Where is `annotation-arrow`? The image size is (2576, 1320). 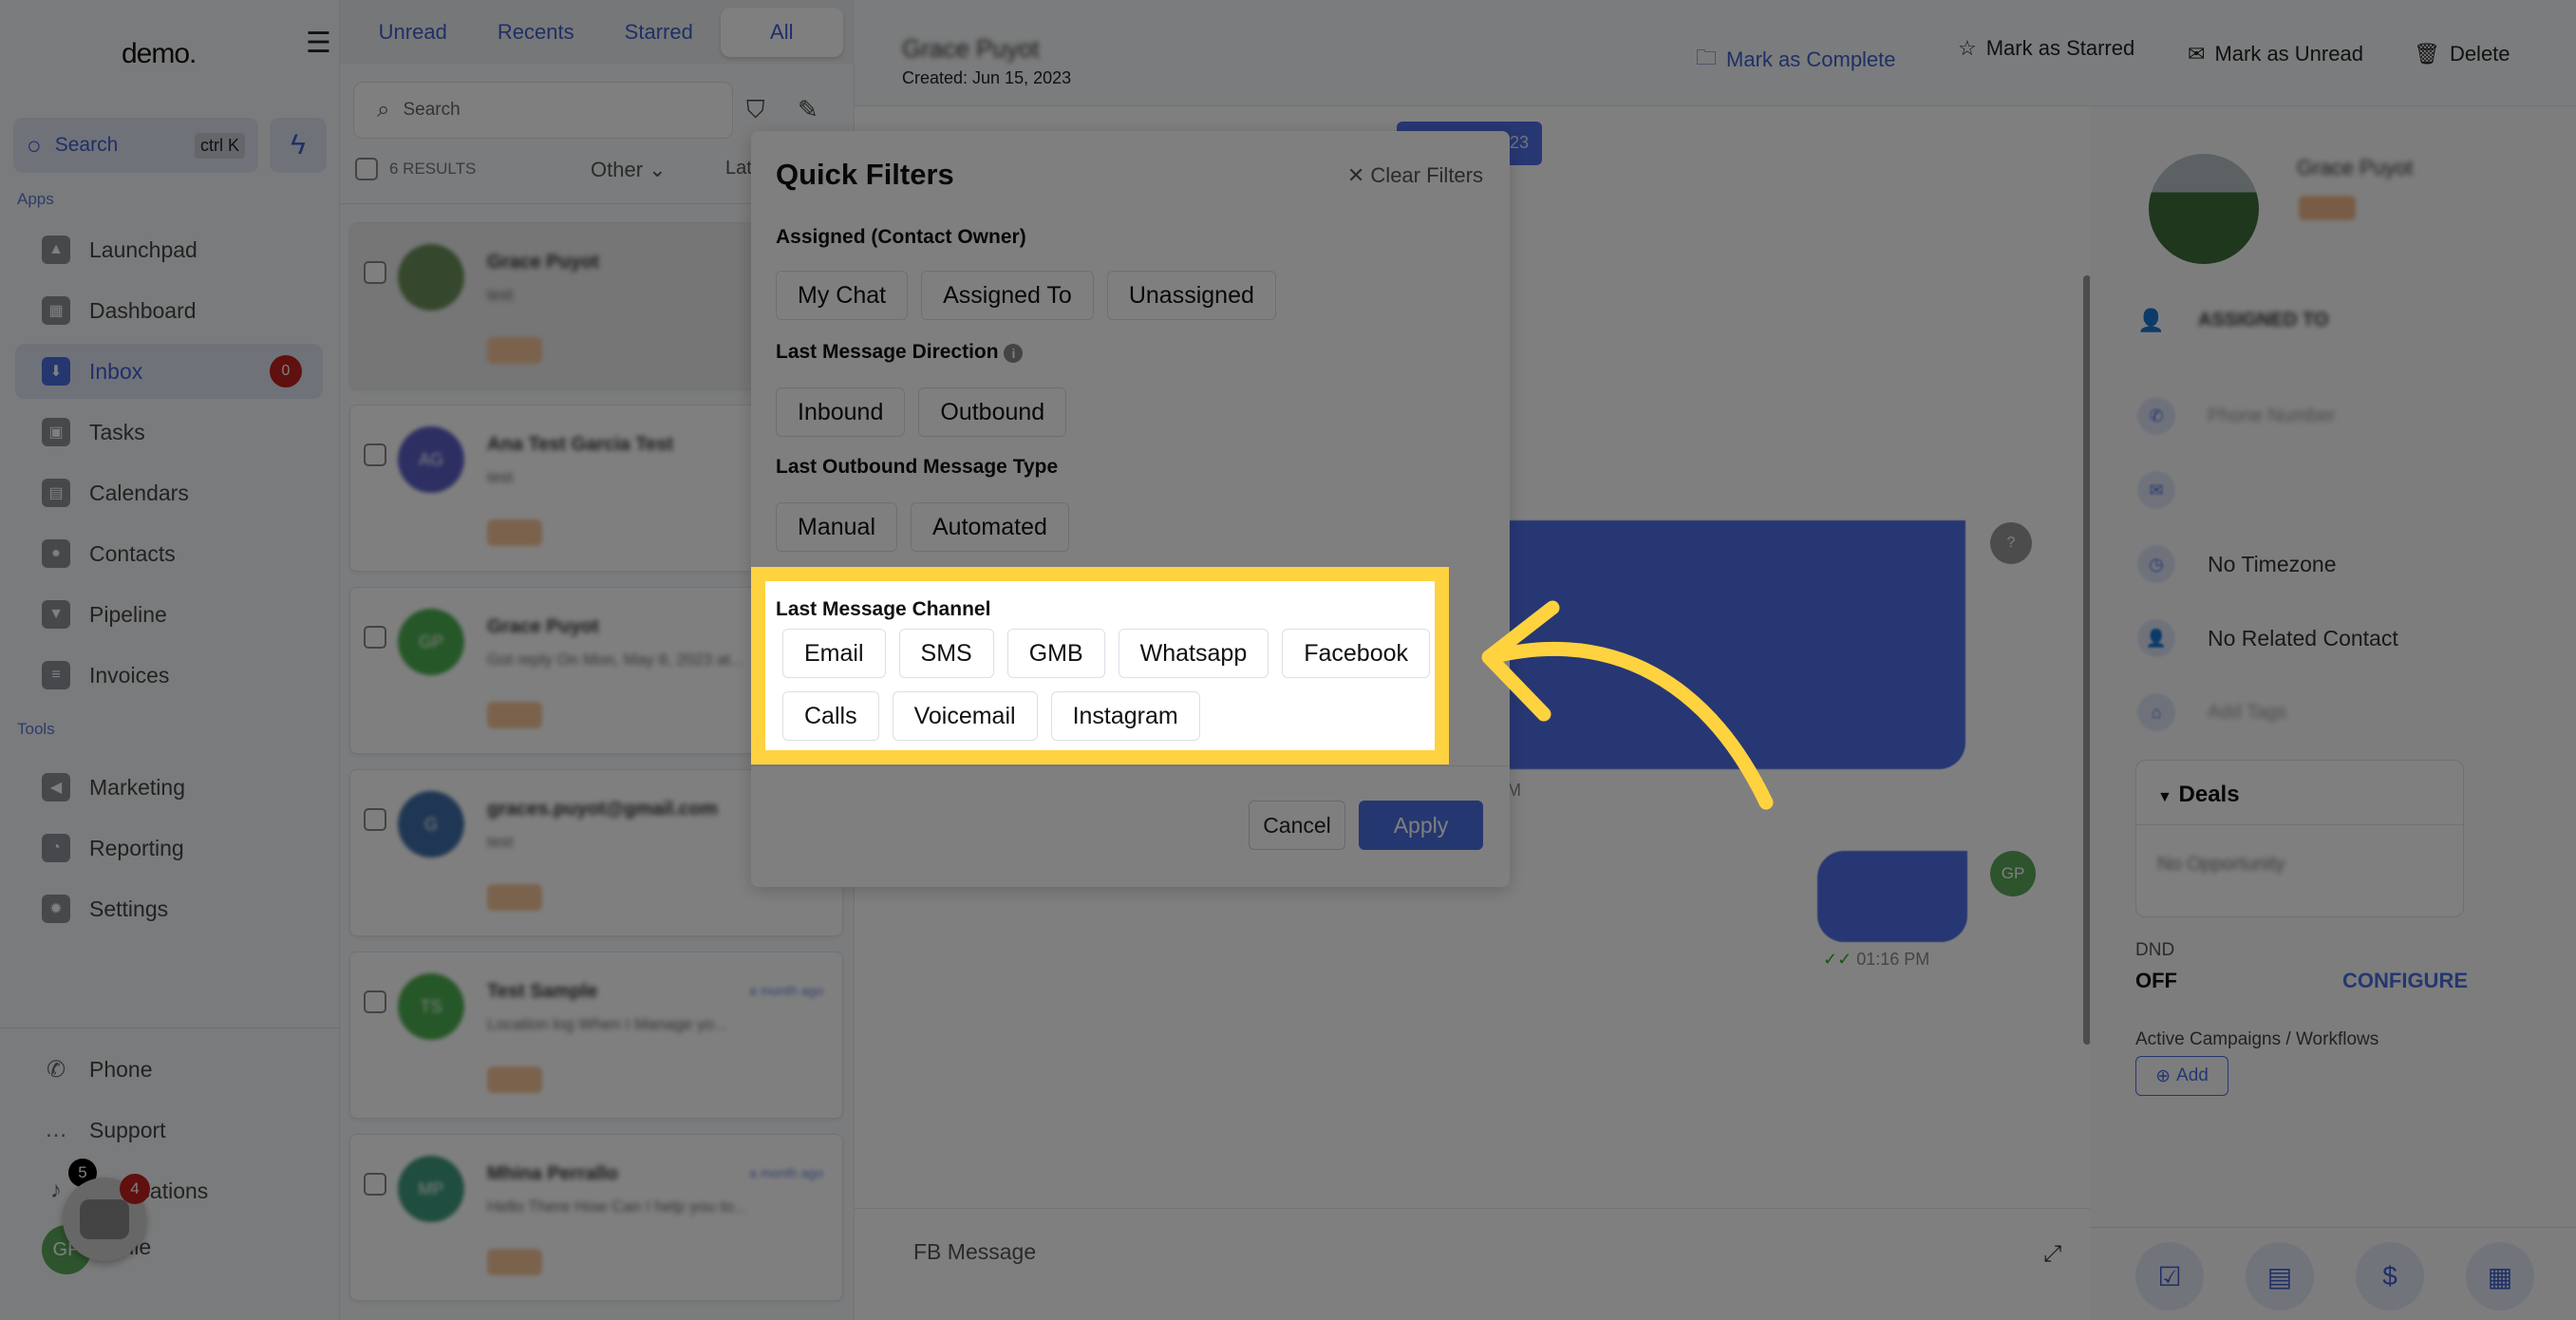 annotation-arrow is located at coordinates (1627, 705).